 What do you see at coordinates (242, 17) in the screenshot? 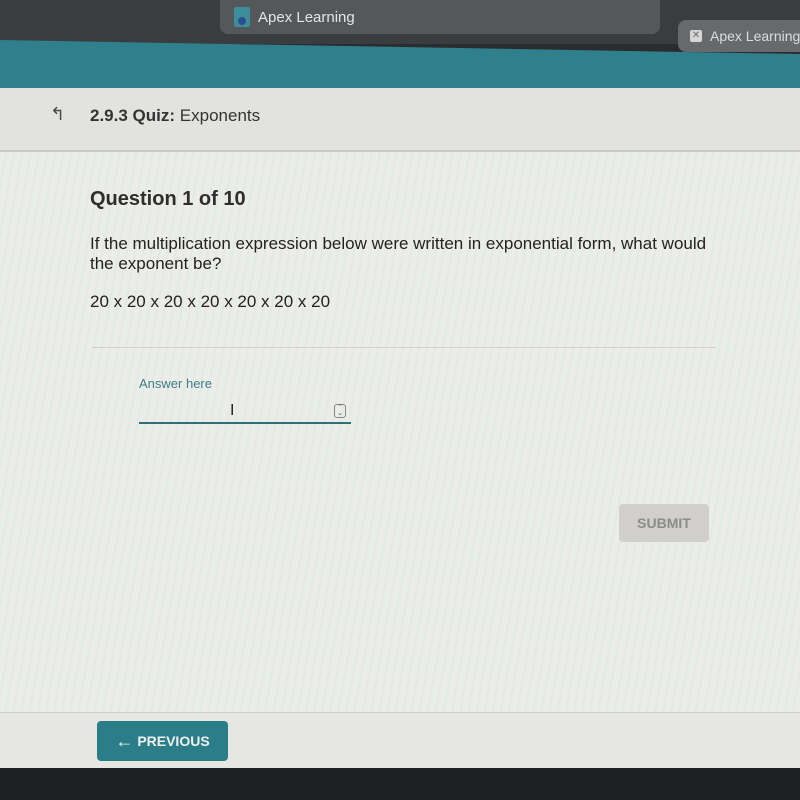
I see `apex-logo-icon` at bounding box center [242, 17].